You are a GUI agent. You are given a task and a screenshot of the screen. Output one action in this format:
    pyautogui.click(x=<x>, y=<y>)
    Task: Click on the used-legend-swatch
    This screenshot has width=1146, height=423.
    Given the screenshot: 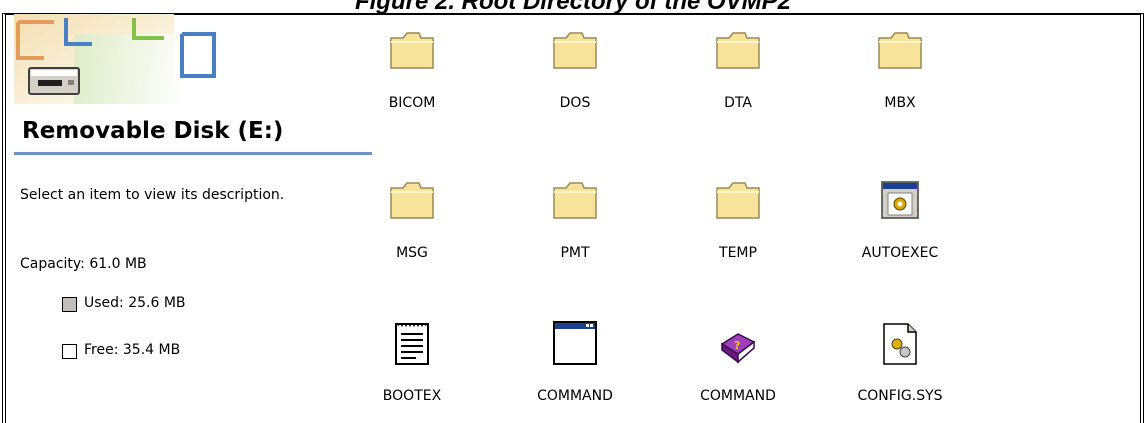 What is the action you would take?
    pyautogui.click(x=69, y=304)
    